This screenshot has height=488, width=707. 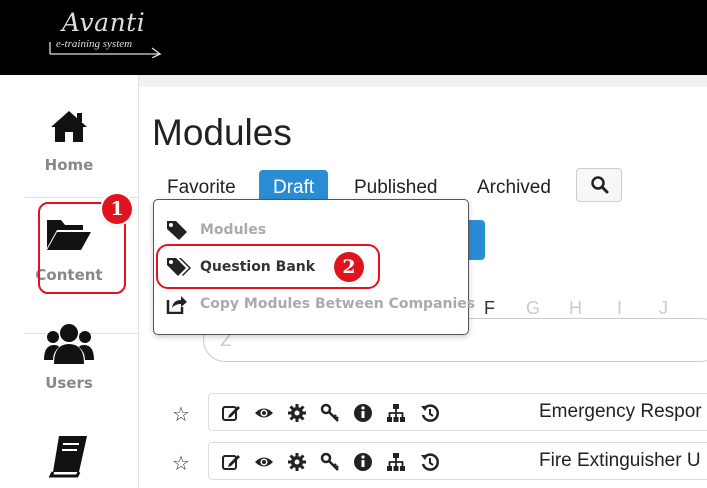 I want to click on search-icon, so click(x=600, y=185).